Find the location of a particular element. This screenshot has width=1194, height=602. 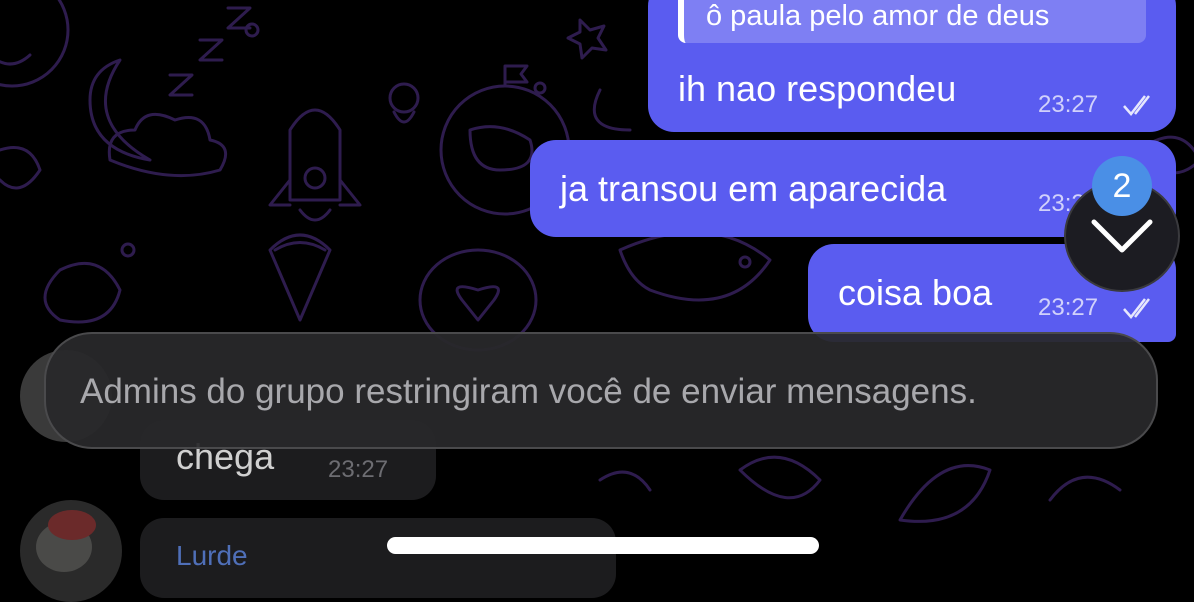

unread-count-badge: 2 is located at coordinates (1122, 186).